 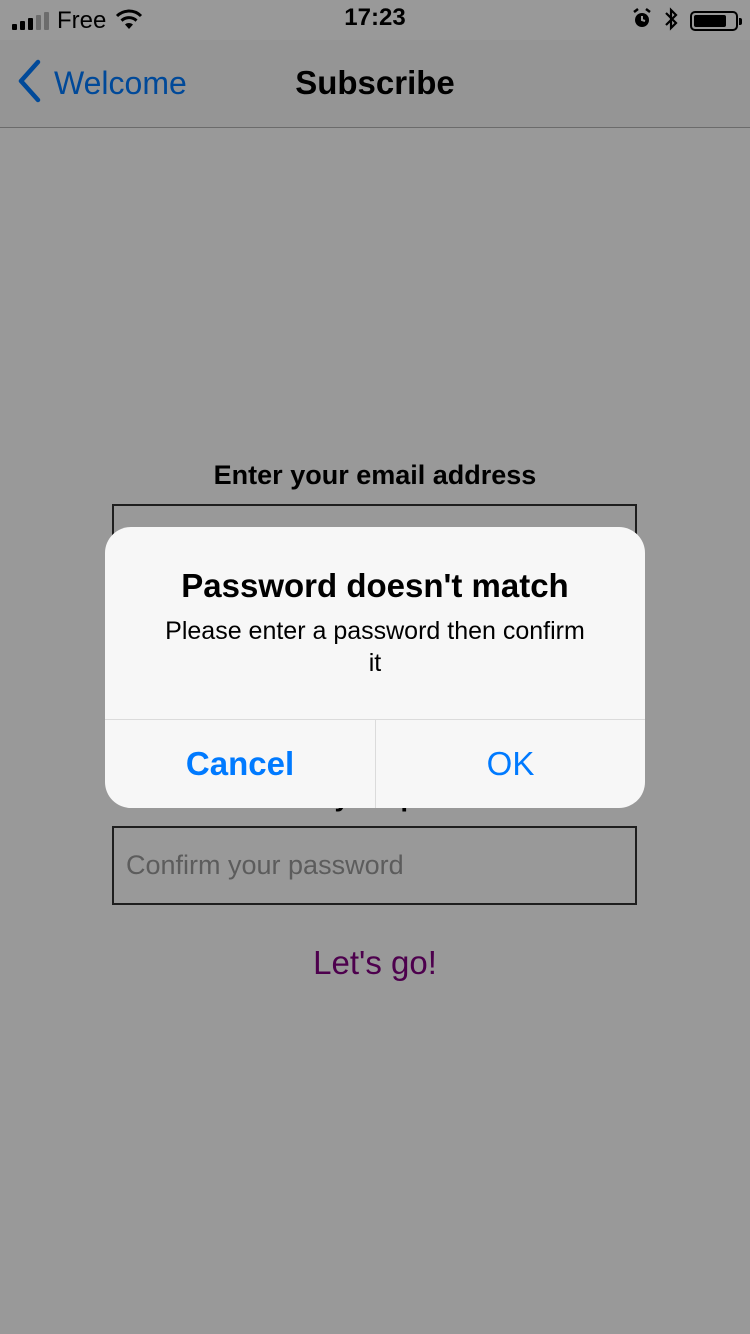 I want to click on cancel-button: Cancel, so click(x=240, y=764).